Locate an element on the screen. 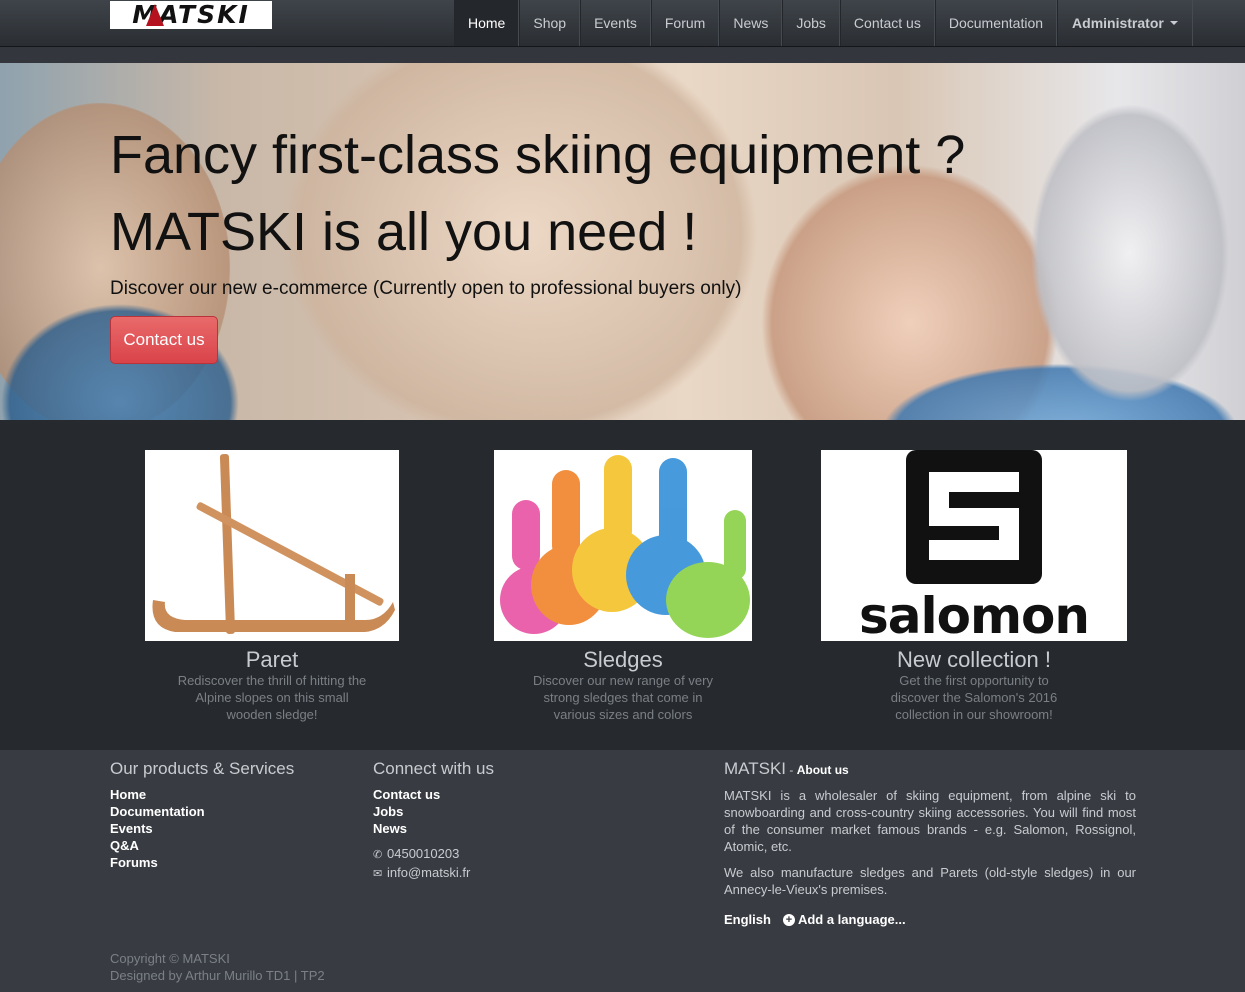 Image resolution: width=1245 pixels, height=992 pixels. nav-shop: Shop is located at coordinates (550, 23).